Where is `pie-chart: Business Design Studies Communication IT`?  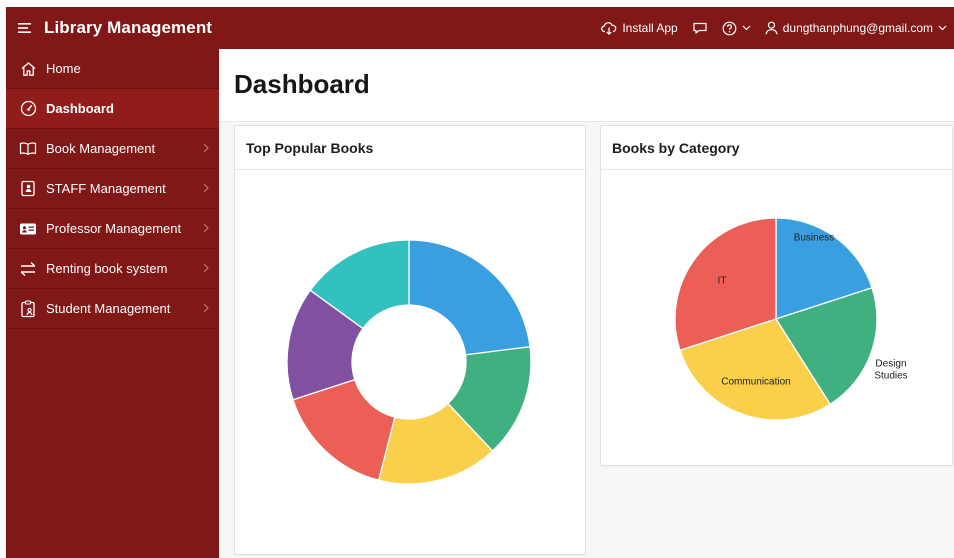
pie-chart: Business Design Studies Communication IT is located at coordinates (791, 319).